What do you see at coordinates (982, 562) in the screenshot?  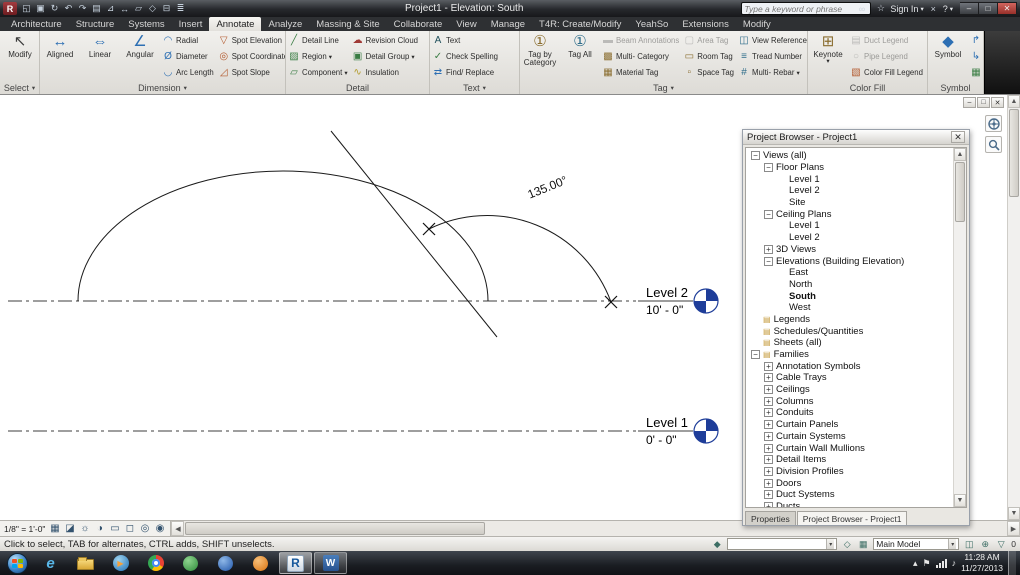 I see `taskbar-clock: 11:28 AM 11/27/2013` at bounding box center [982, 562].